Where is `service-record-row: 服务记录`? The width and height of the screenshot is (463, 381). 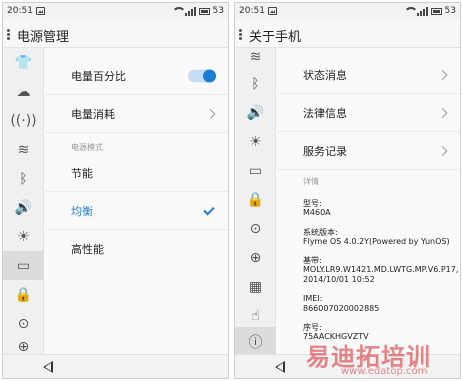 service-record-row: 服务记录 is located at coordinates (368, 151).